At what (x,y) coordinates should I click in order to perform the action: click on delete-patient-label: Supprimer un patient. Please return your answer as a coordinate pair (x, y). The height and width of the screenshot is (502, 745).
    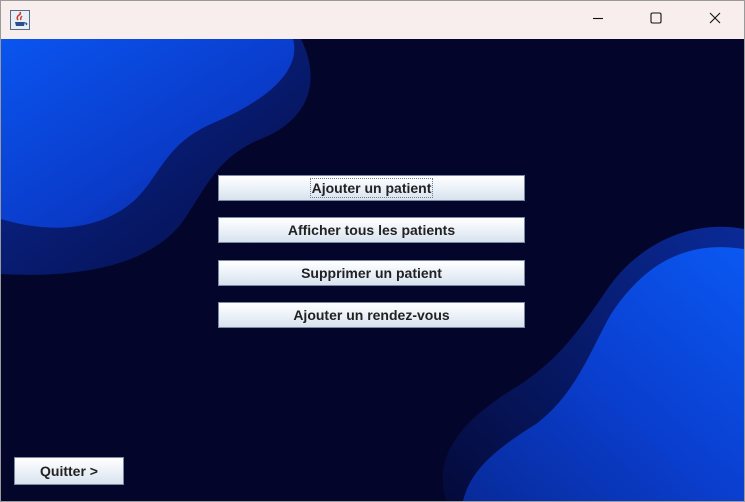
    Looking at the image, I should click on (371, 273).